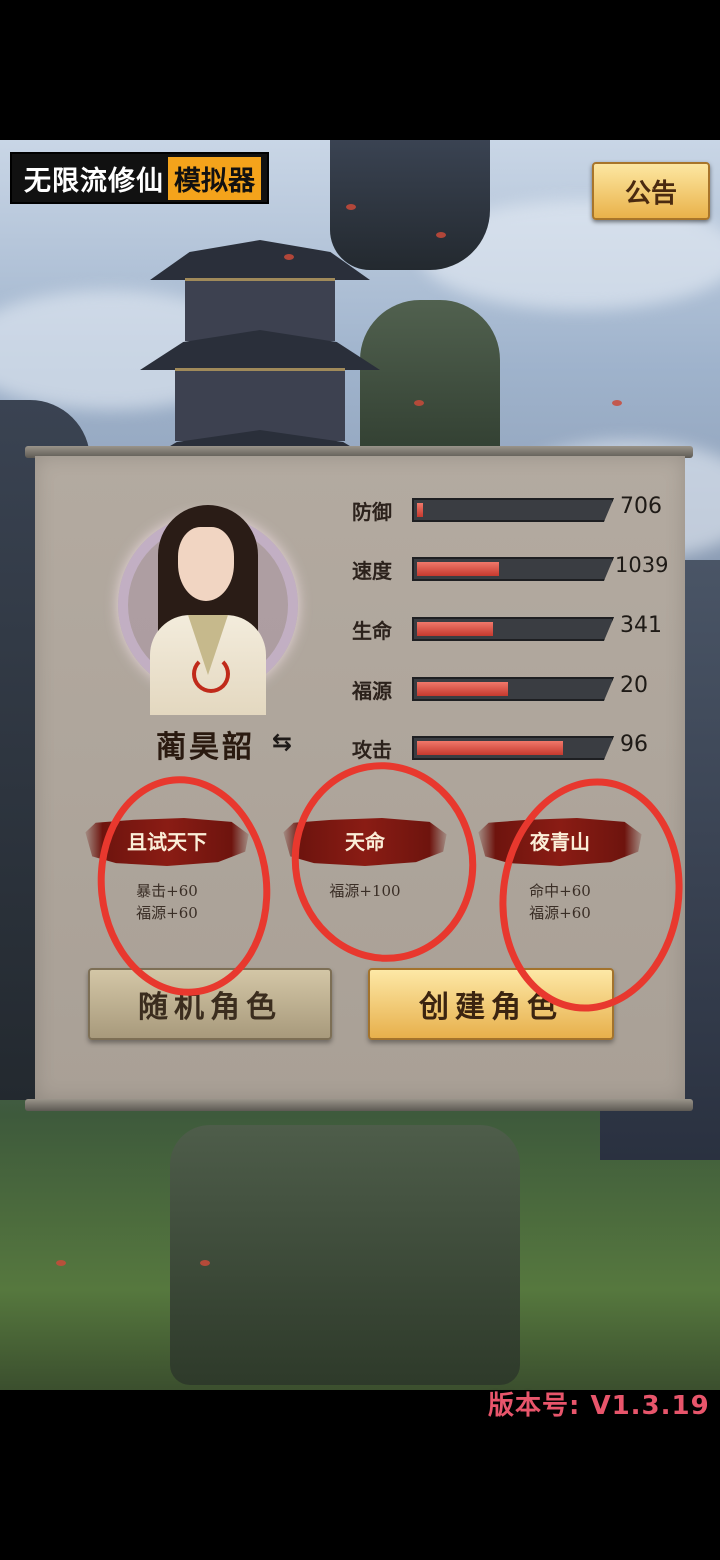 The height and width of the screenshot is (1560, 720). I want to click on stat-label: 攻击, so click(372, 750).